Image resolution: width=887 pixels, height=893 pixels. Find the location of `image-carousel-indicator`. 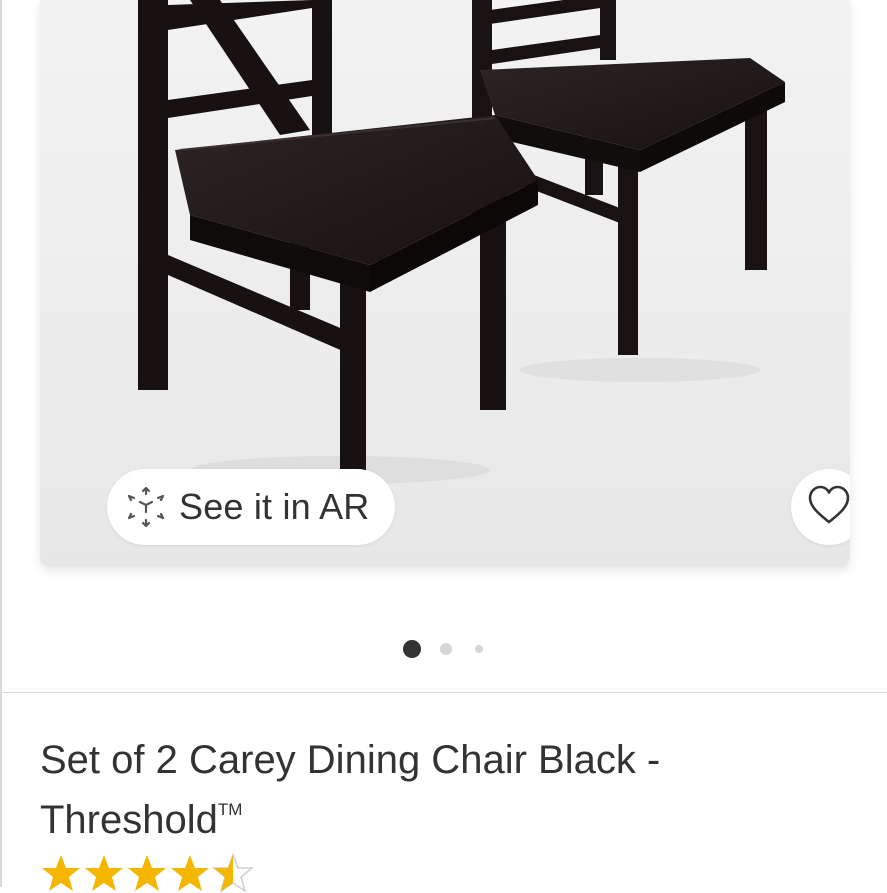

image-carousel-indicator is located at coordinates (443, 650).